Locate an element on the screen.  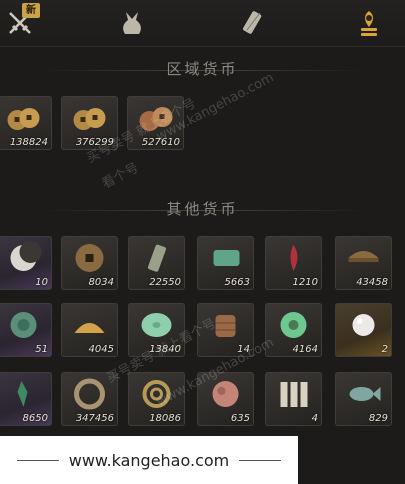
footer-url: www.kangehao.com is located at coordinates (149, 460).